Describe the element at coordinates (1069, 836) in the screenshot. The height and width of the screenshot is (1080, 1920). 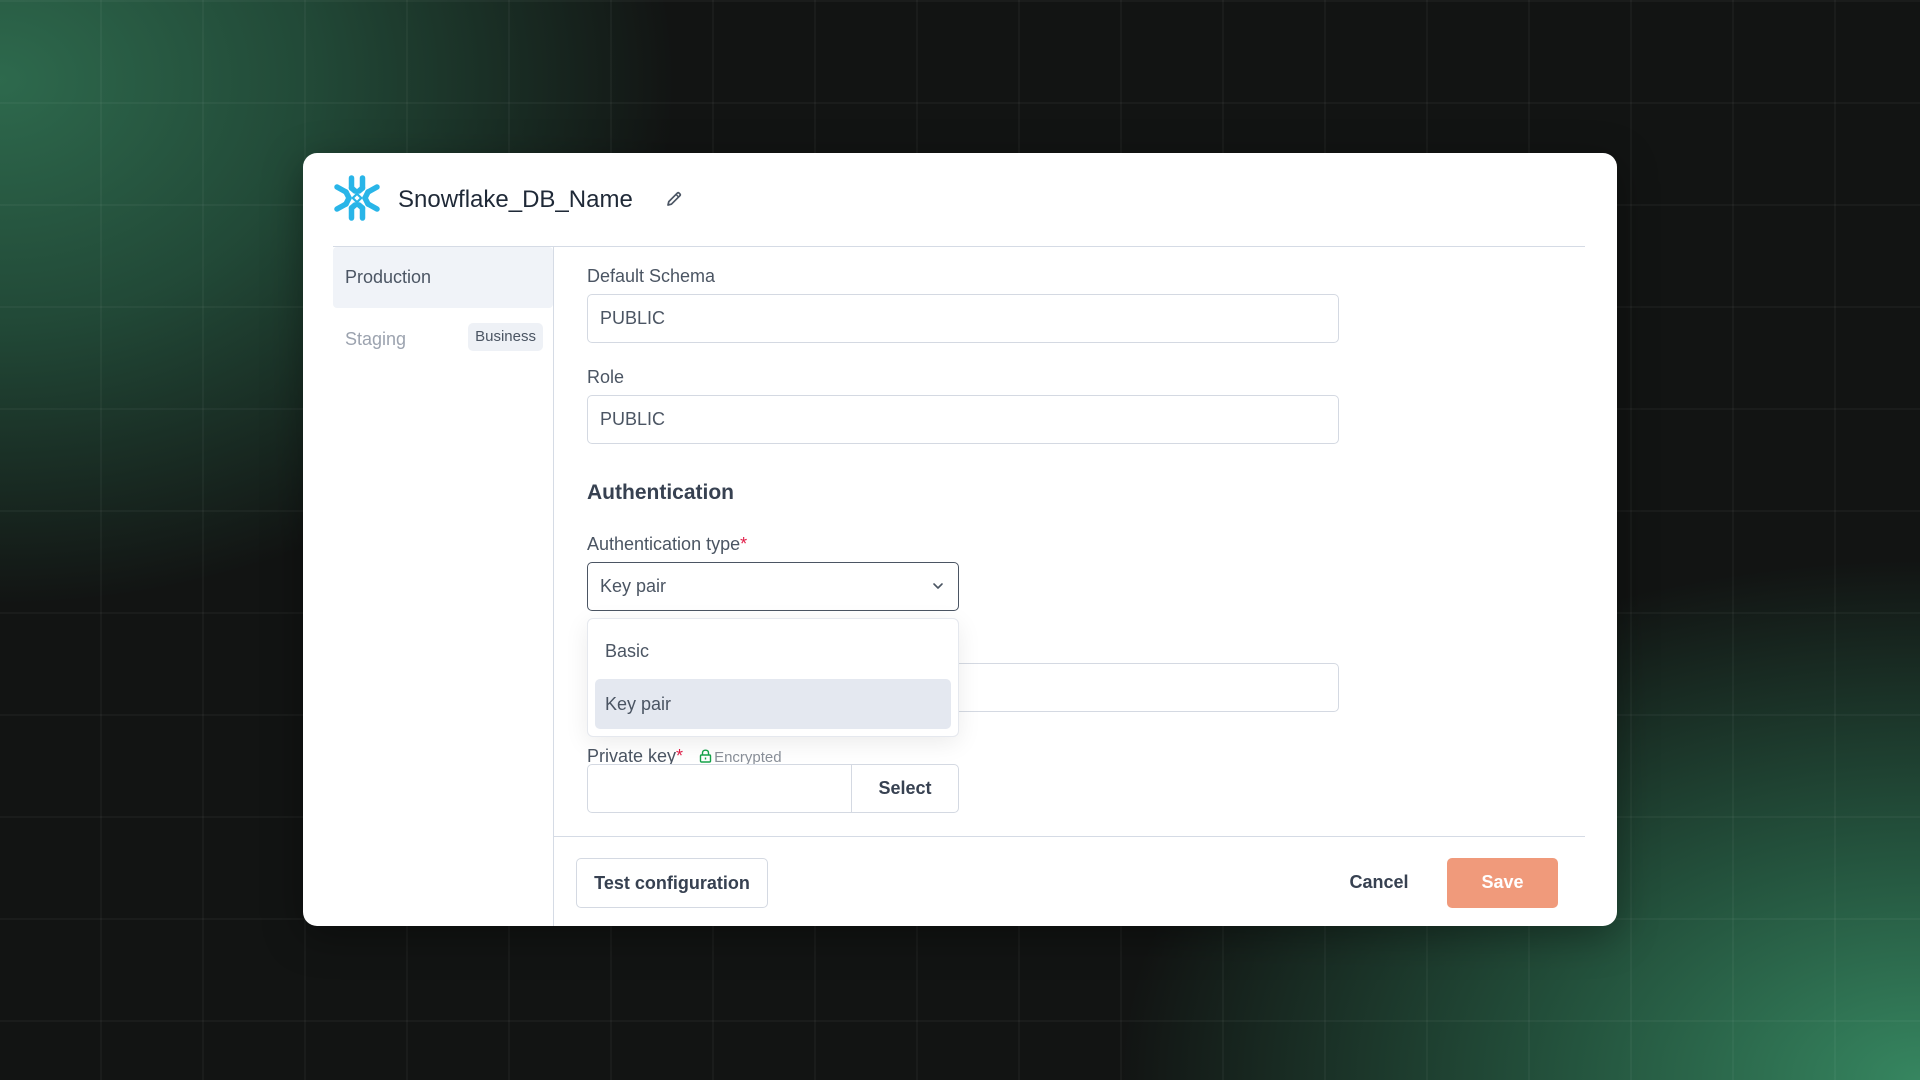
I see `footer-divider` at that location.